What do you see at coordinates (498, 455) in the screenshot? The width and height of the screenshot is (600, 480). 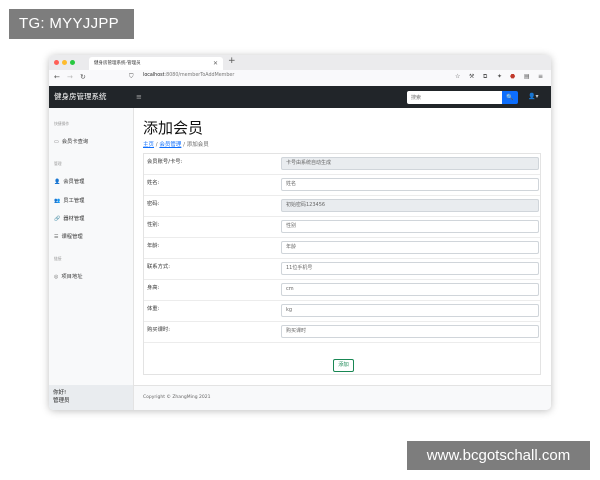 I see `watermark-bottom-right: www.bcgotschall.com` at bounding box center [498, 455].